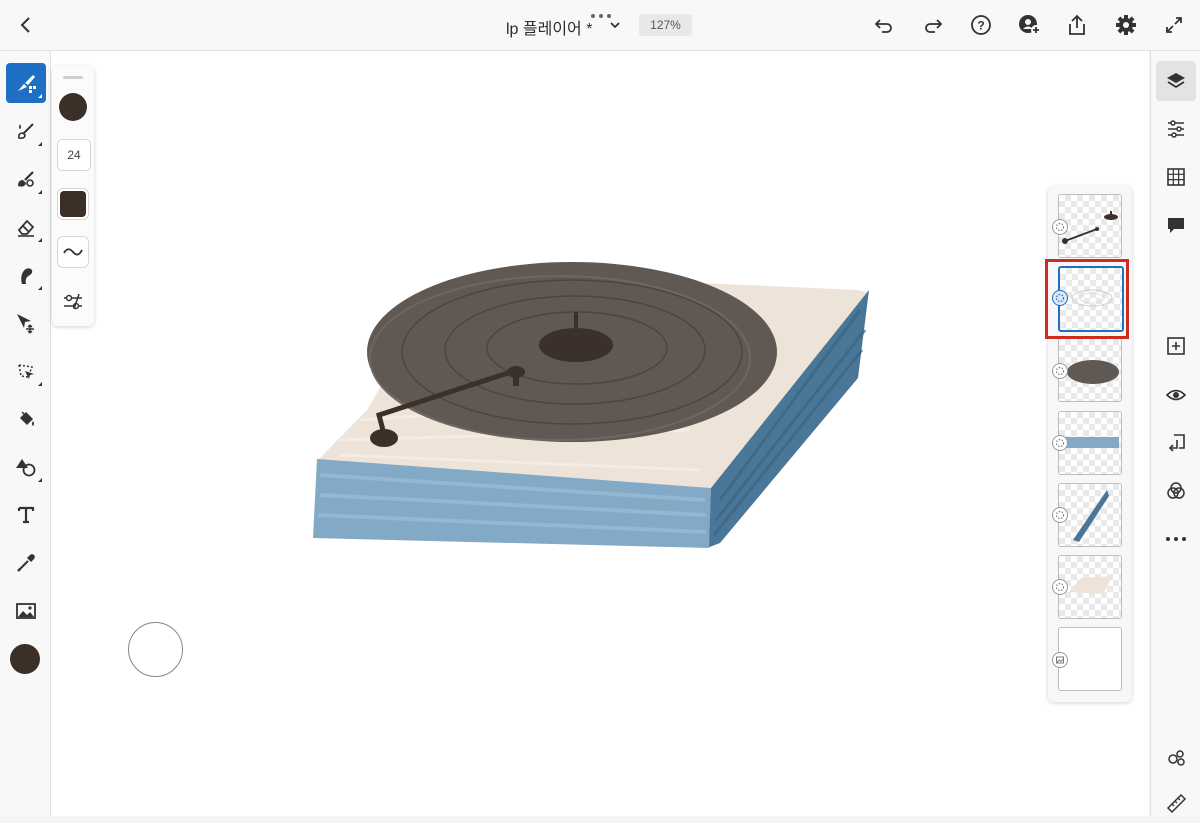 This screenshot has height=823, width=1200. I want to click on brush-flow-swatch, so click(73, 204).